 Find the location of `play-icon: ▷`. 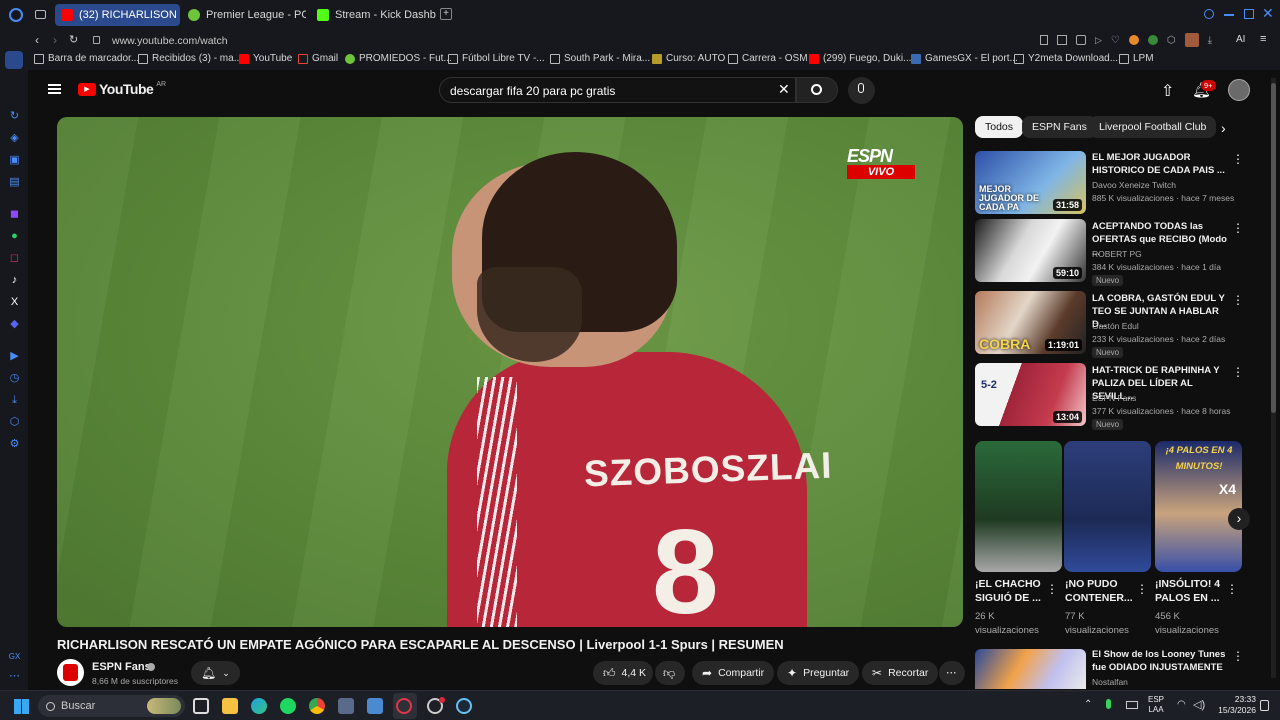

play-icon: ▷ is located at coordinates (1098, 41).